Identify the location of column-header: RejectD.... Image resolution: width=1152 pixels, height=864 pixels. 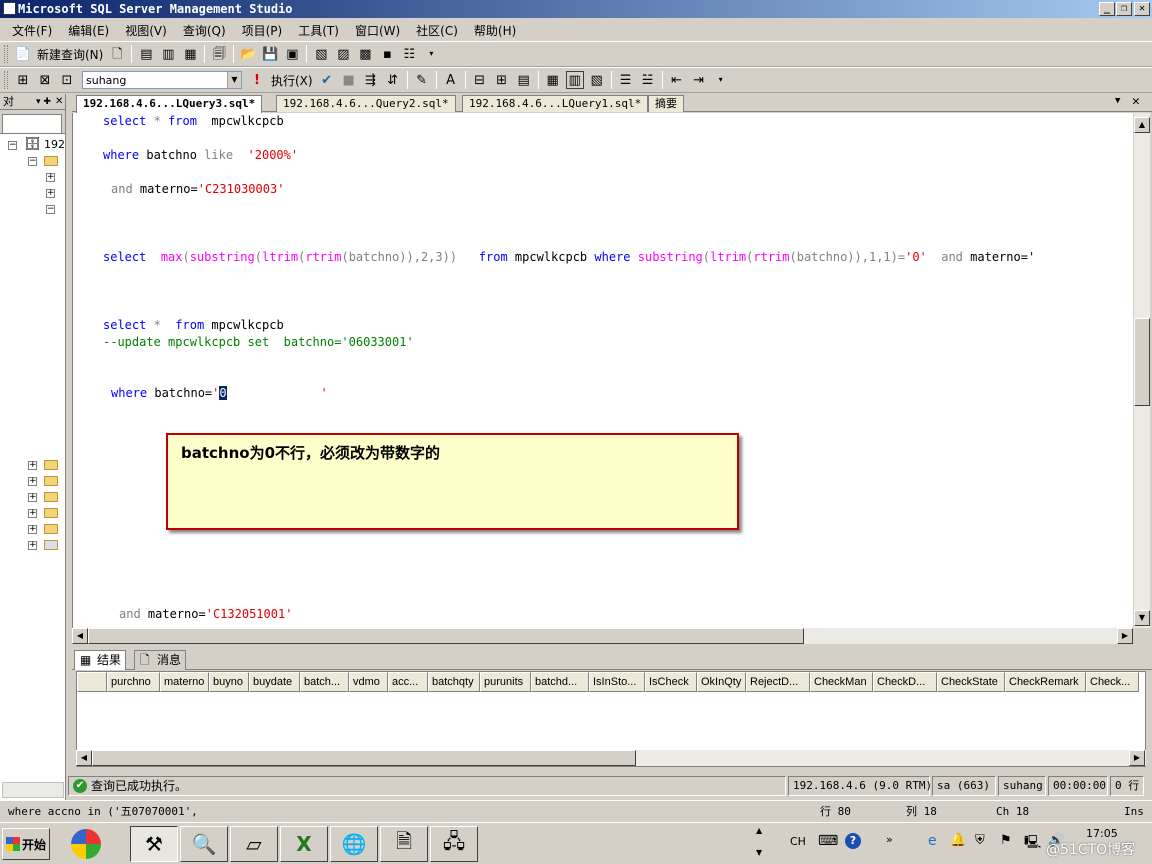
(778, 682).